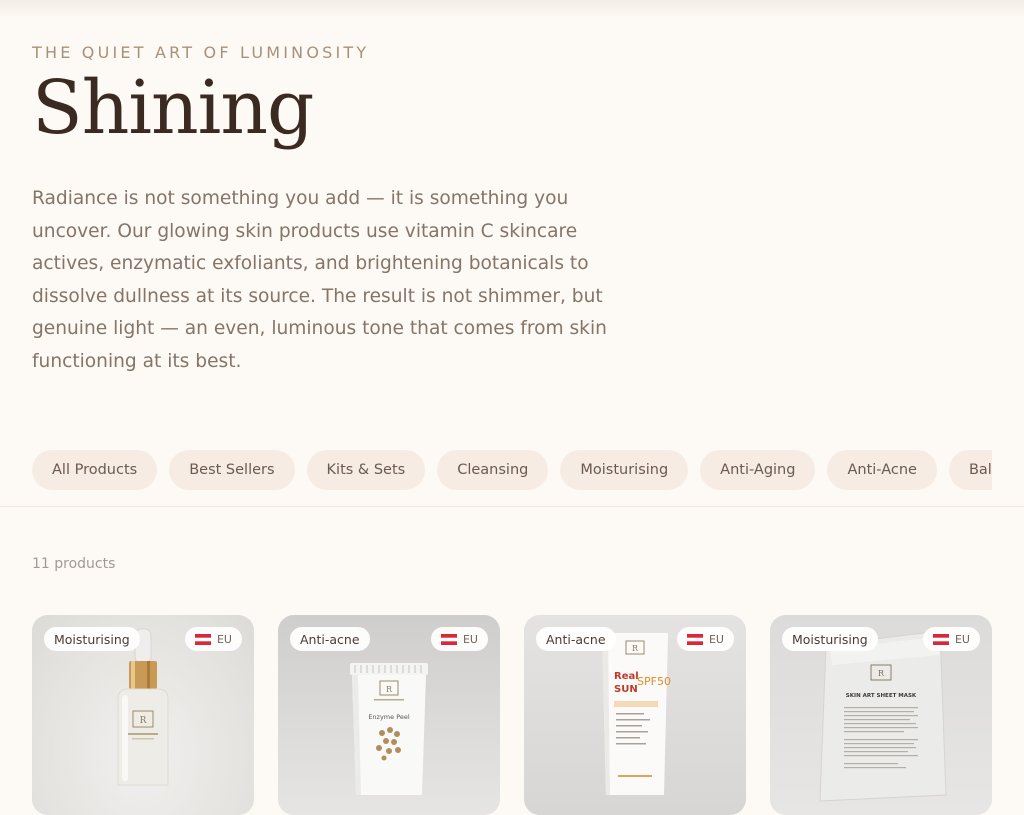 The image size is (1024, 815). I want to click on product-count: 11 products, so click(74, 564).